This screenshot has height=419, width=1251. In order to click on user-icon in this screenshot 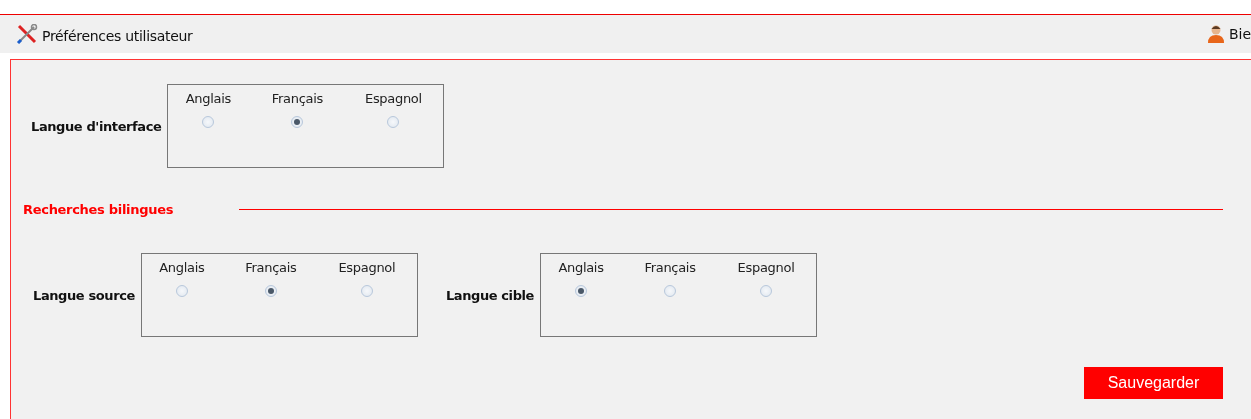, I will do `click(1215, 34)`.